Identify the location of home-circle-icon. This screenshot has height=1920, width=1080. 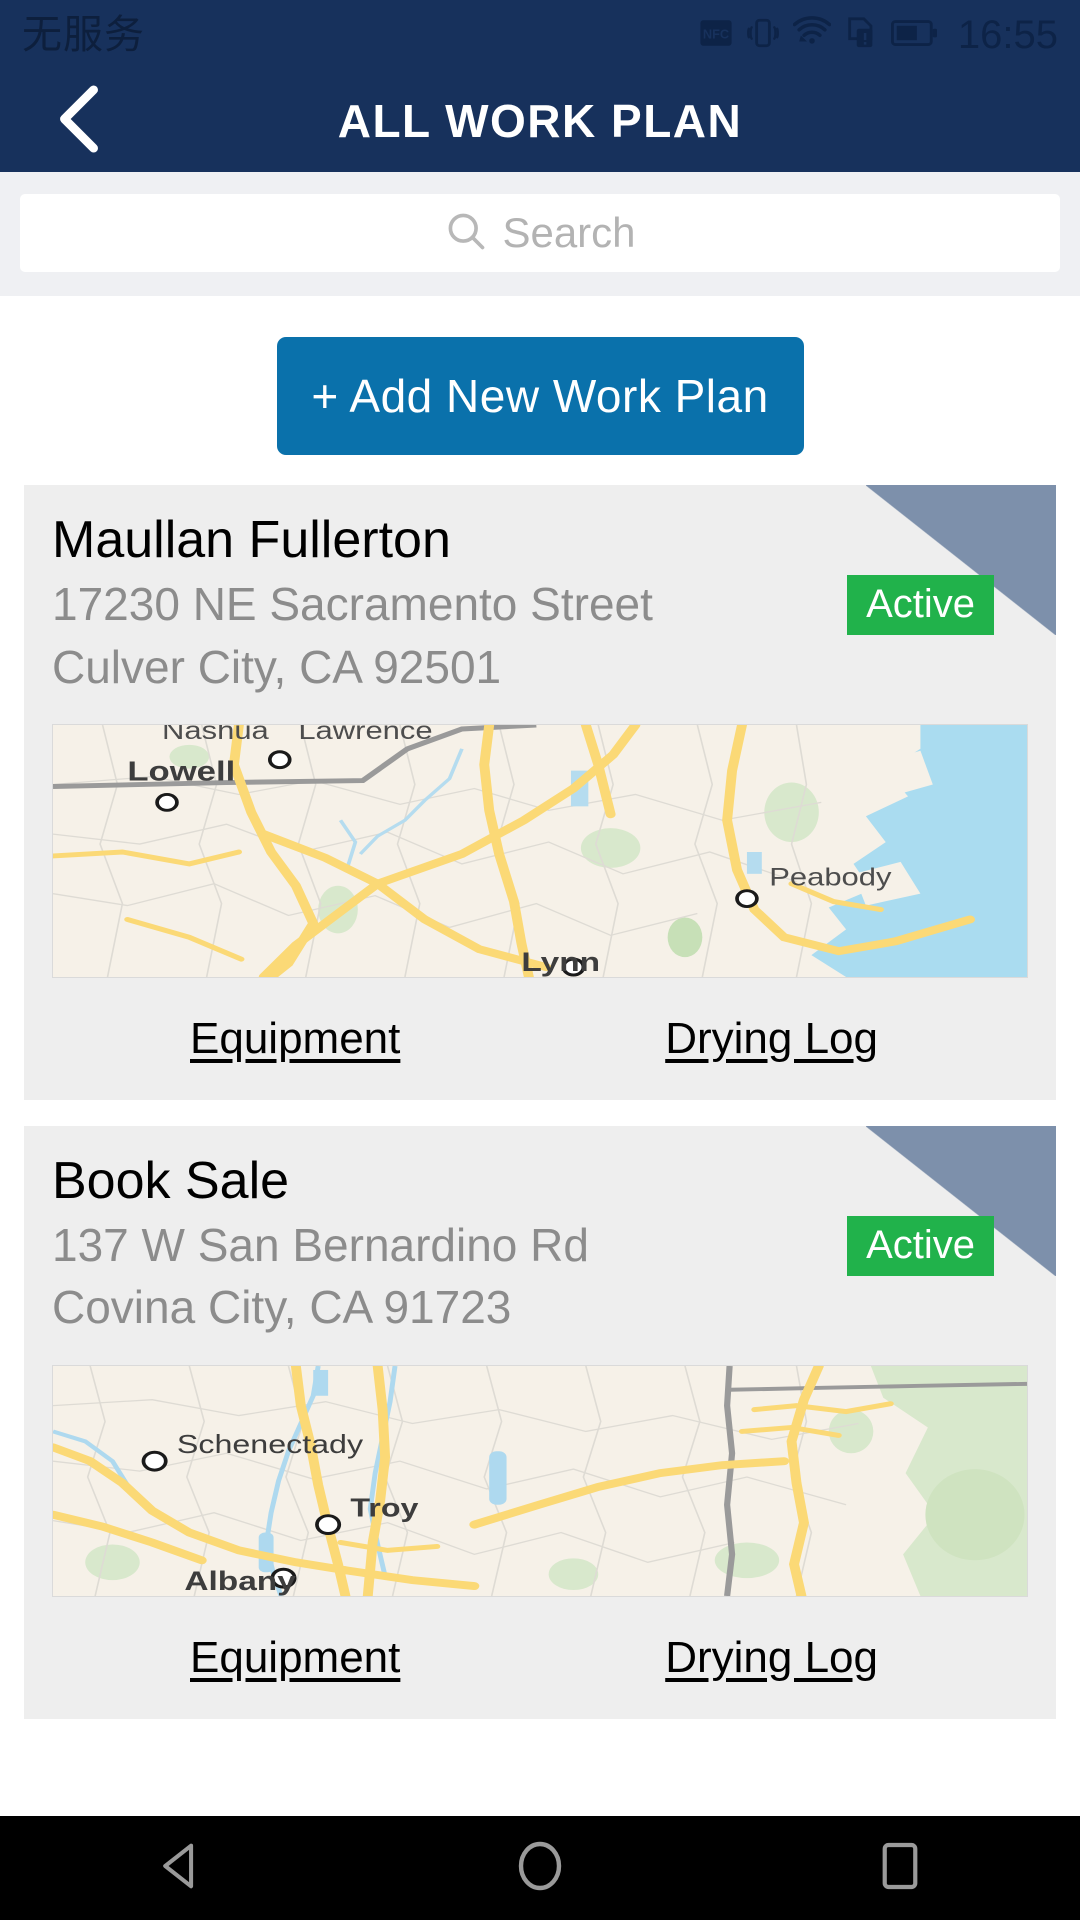
(540, 1868).